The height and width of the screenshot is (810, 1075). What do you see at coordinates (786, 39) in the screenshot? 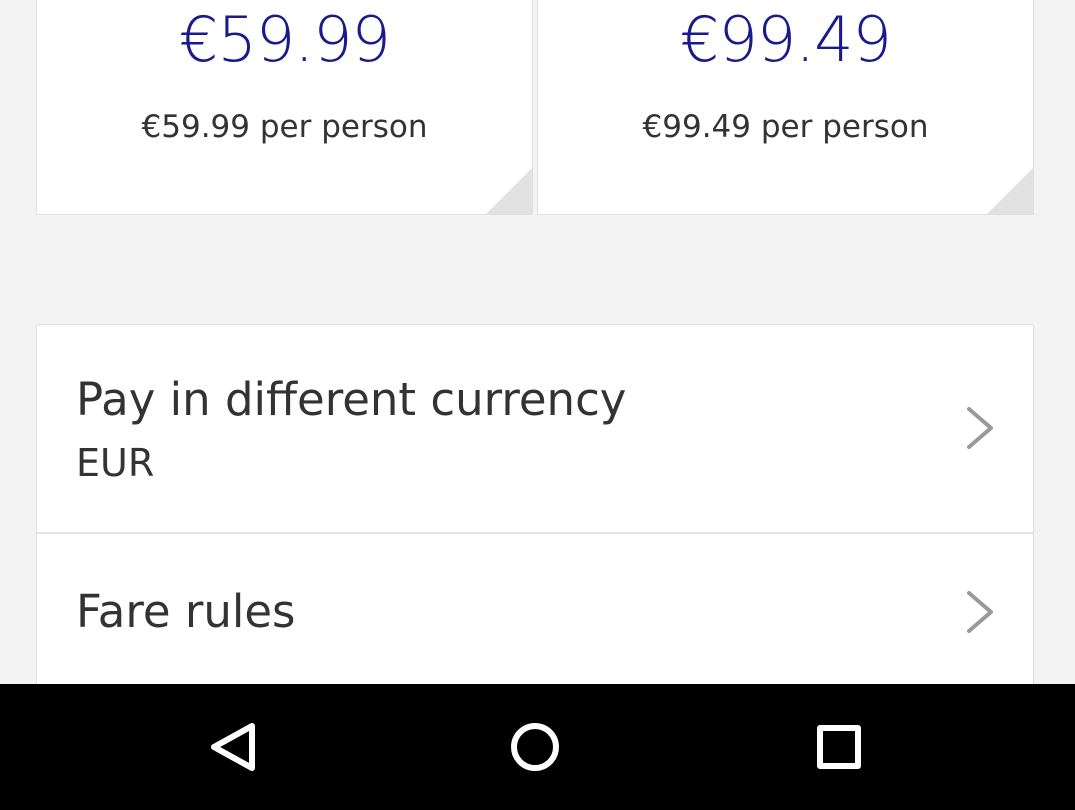
I see `fare-price: €99.49` at bounding box center [786, 39].